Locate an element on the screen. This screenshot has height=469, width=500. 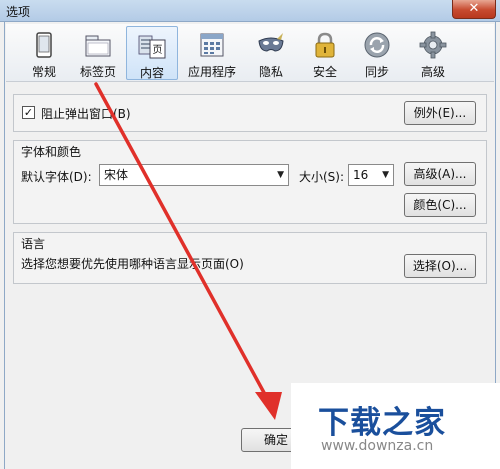
default-font-label: 默认字体(D): is located at coordinates (56, 177).